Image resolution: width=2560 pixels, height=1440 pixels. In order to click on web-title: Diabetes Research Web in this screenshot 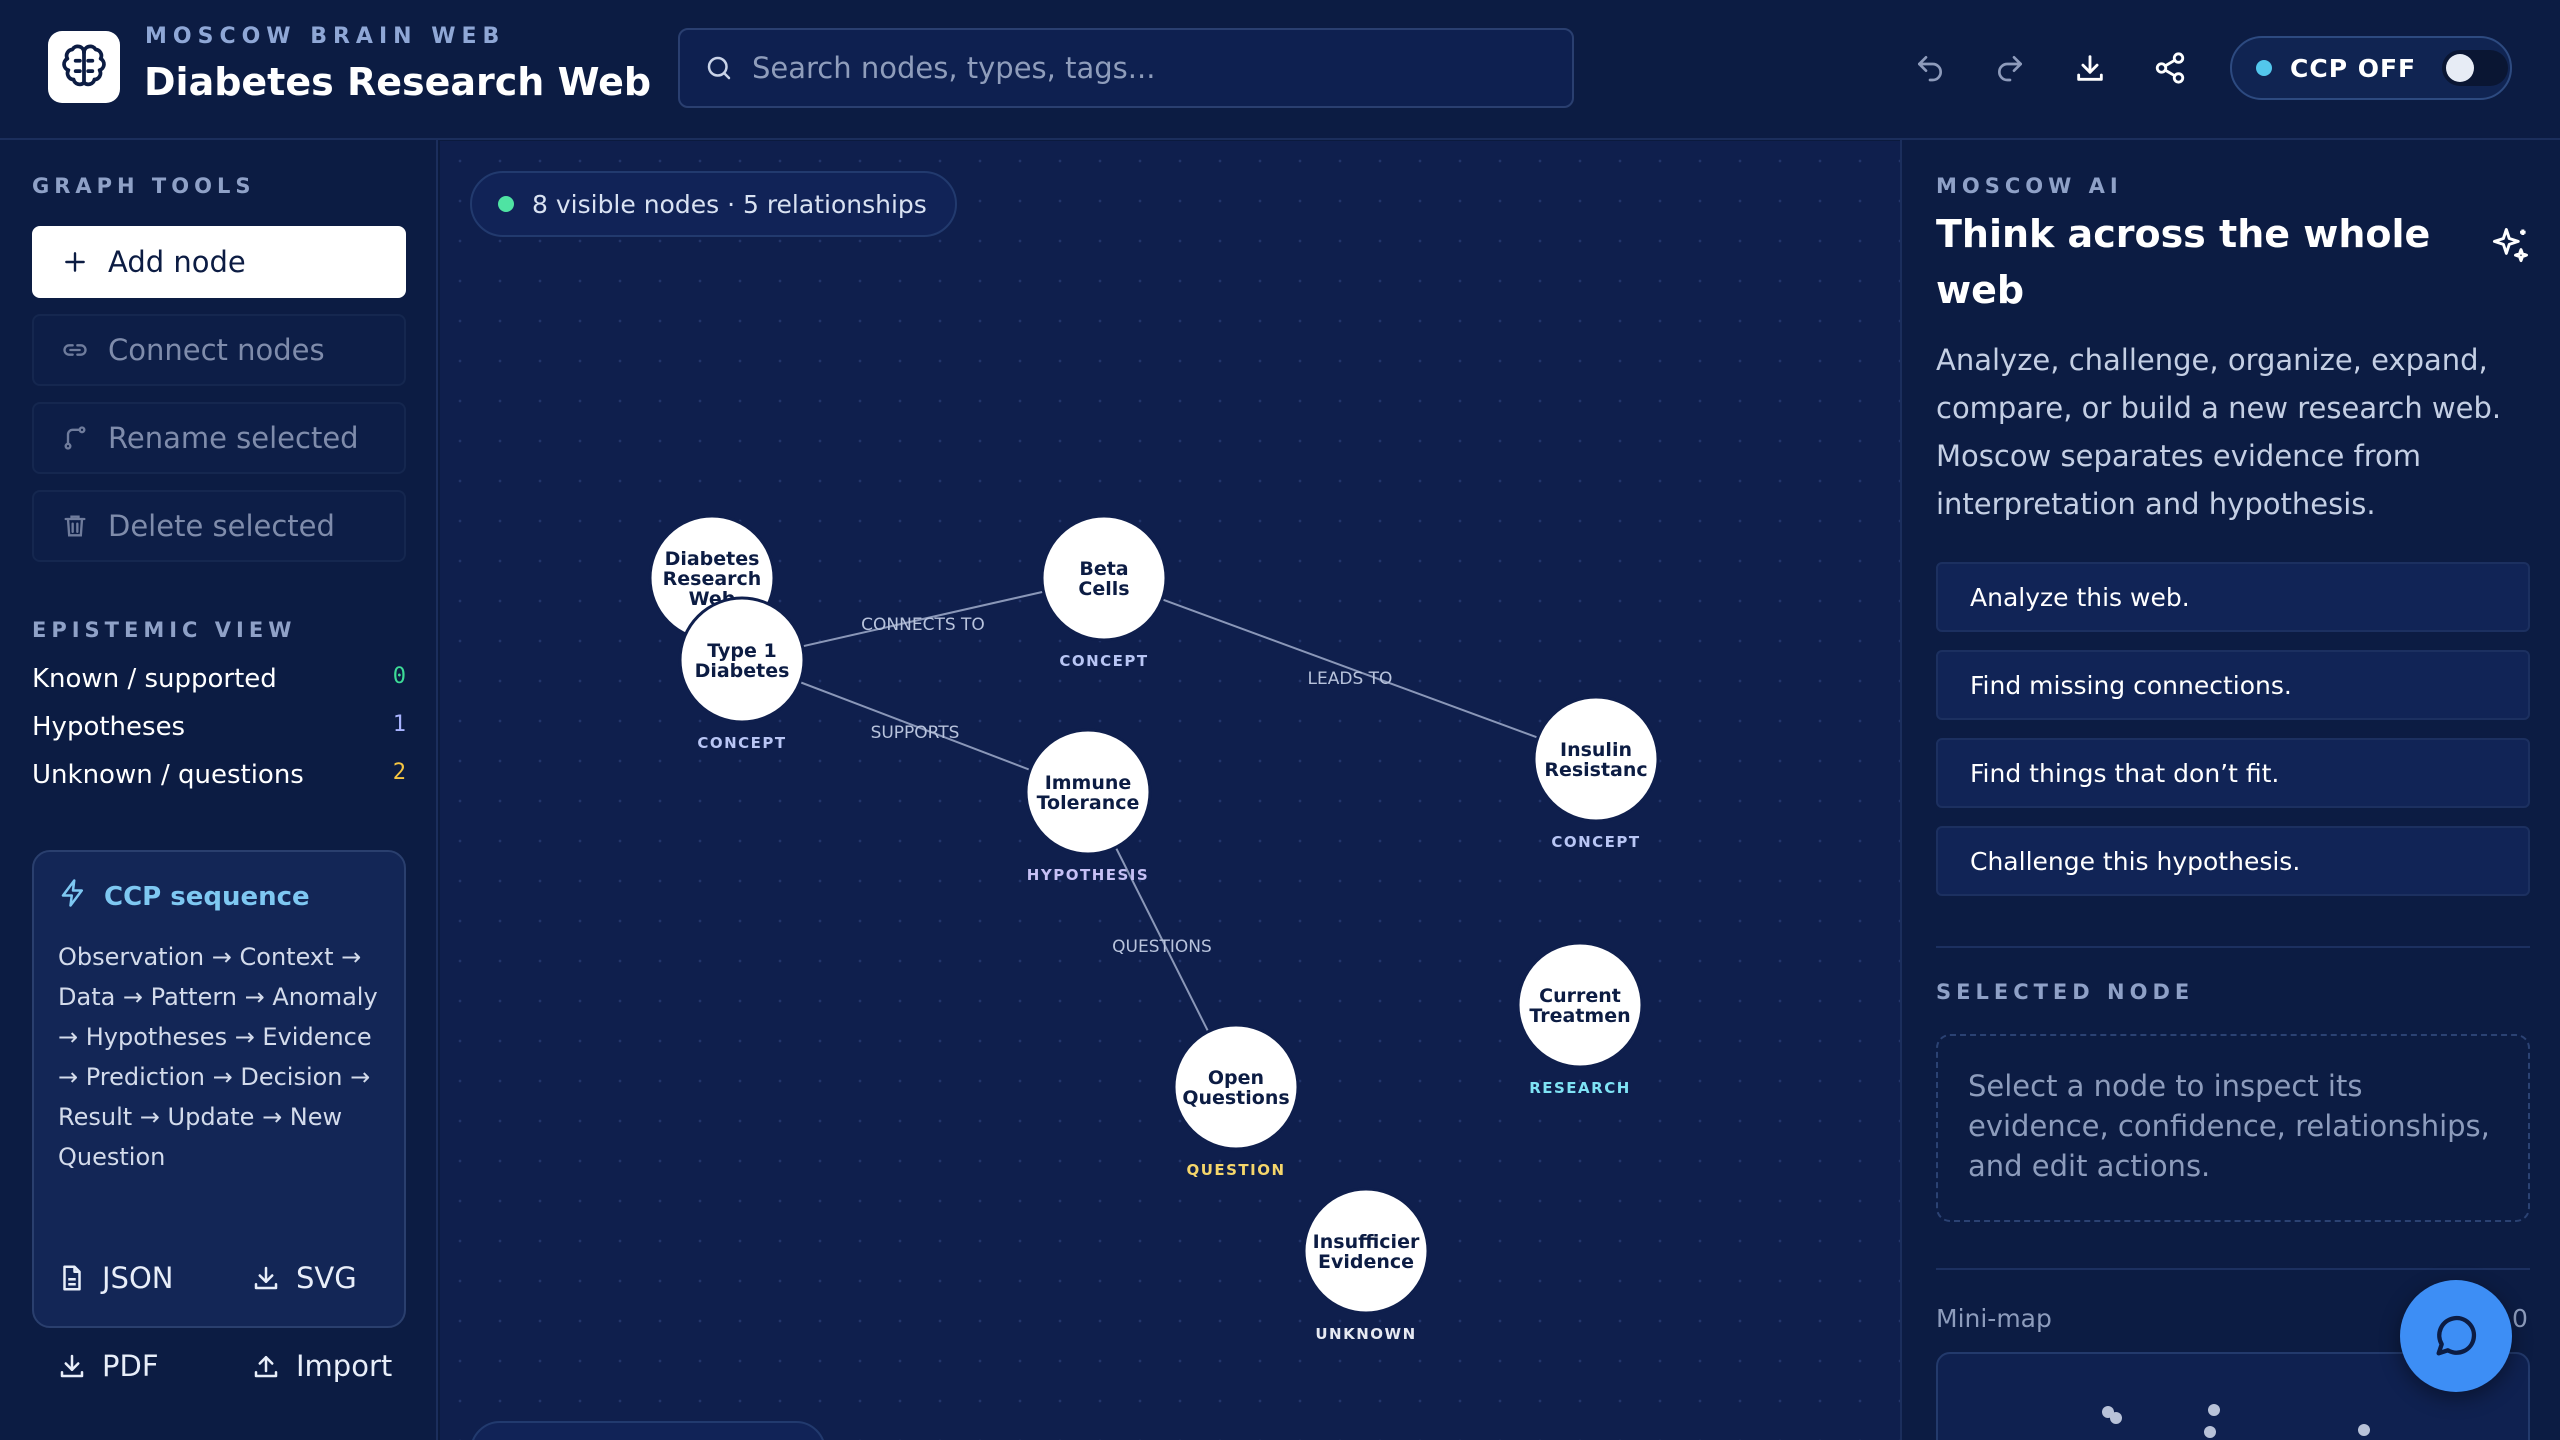, I will do `click(398, 82)`.